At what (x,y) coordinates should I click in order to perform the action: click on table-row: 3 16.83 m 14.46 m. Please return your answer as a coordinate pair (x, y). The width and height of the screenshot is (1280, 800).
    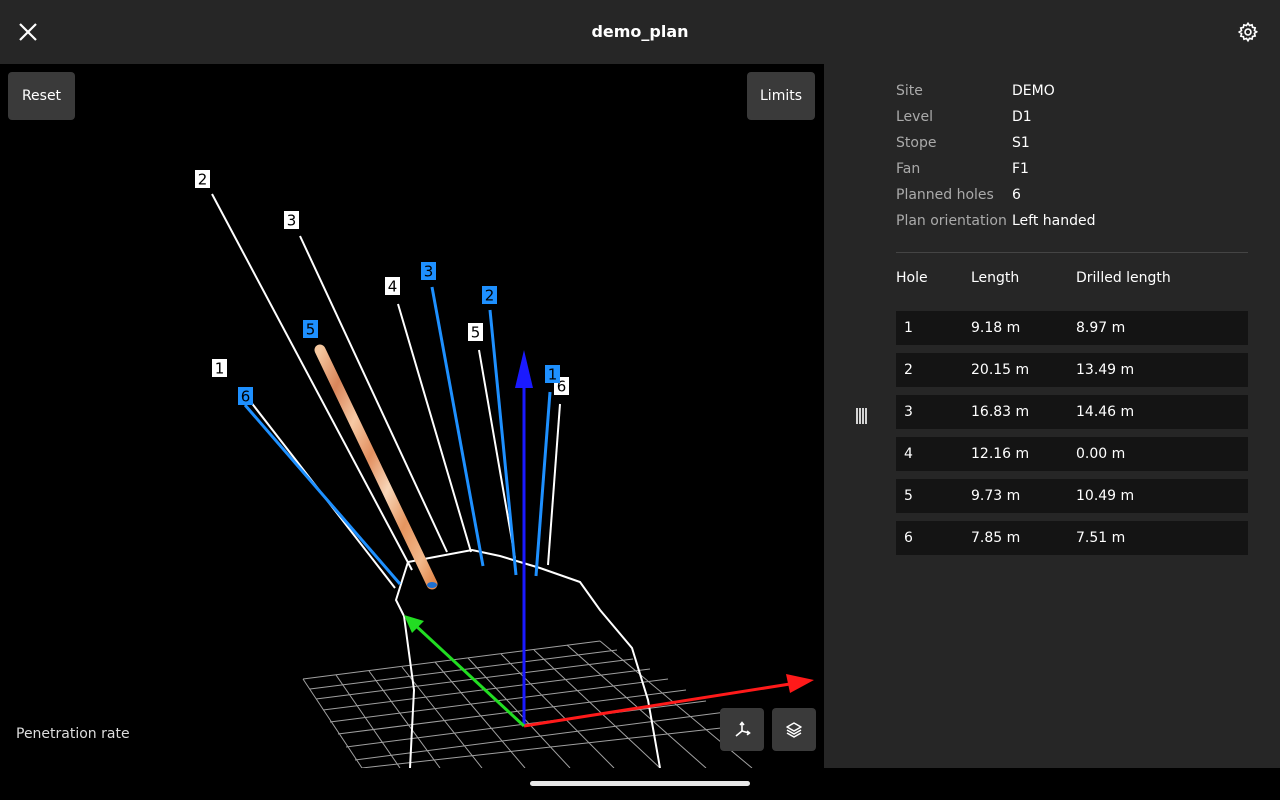
    Looking at the image, I should click on (1072, 412).